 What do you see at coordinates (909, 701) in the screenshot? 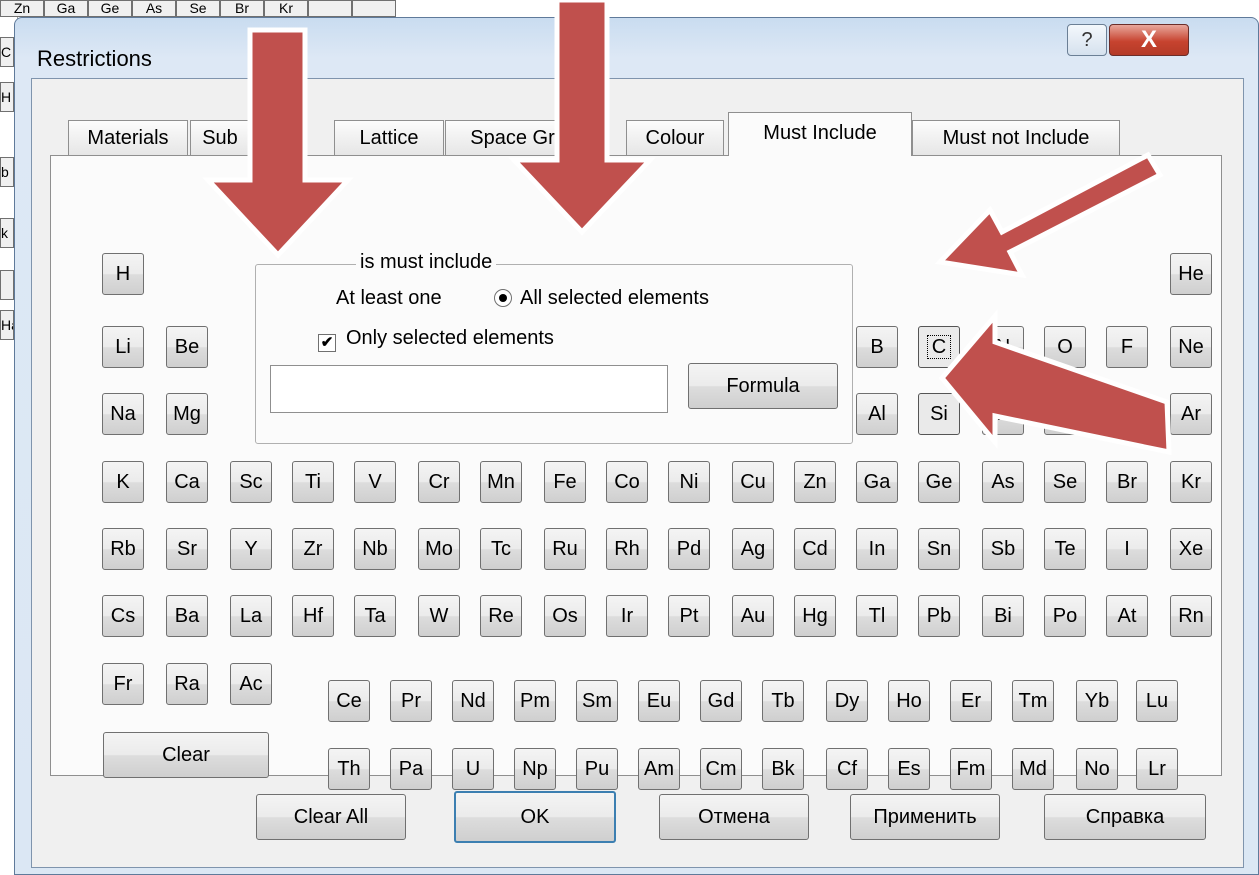
I see `element-ho: Ho` at bounding box center [909, 701].